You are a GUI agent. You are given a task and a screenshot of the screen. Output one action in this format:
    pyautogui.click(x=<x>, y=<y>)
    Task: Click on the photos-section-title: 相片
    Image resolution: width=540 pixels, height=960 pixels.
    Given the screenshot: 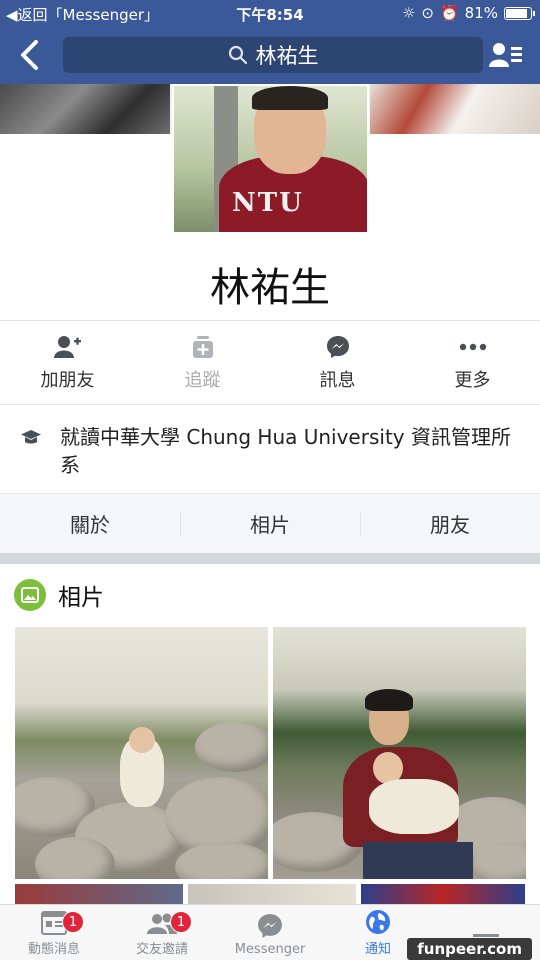 What is the action you would take?
    pyautogui.click(x=81, y=598)
    